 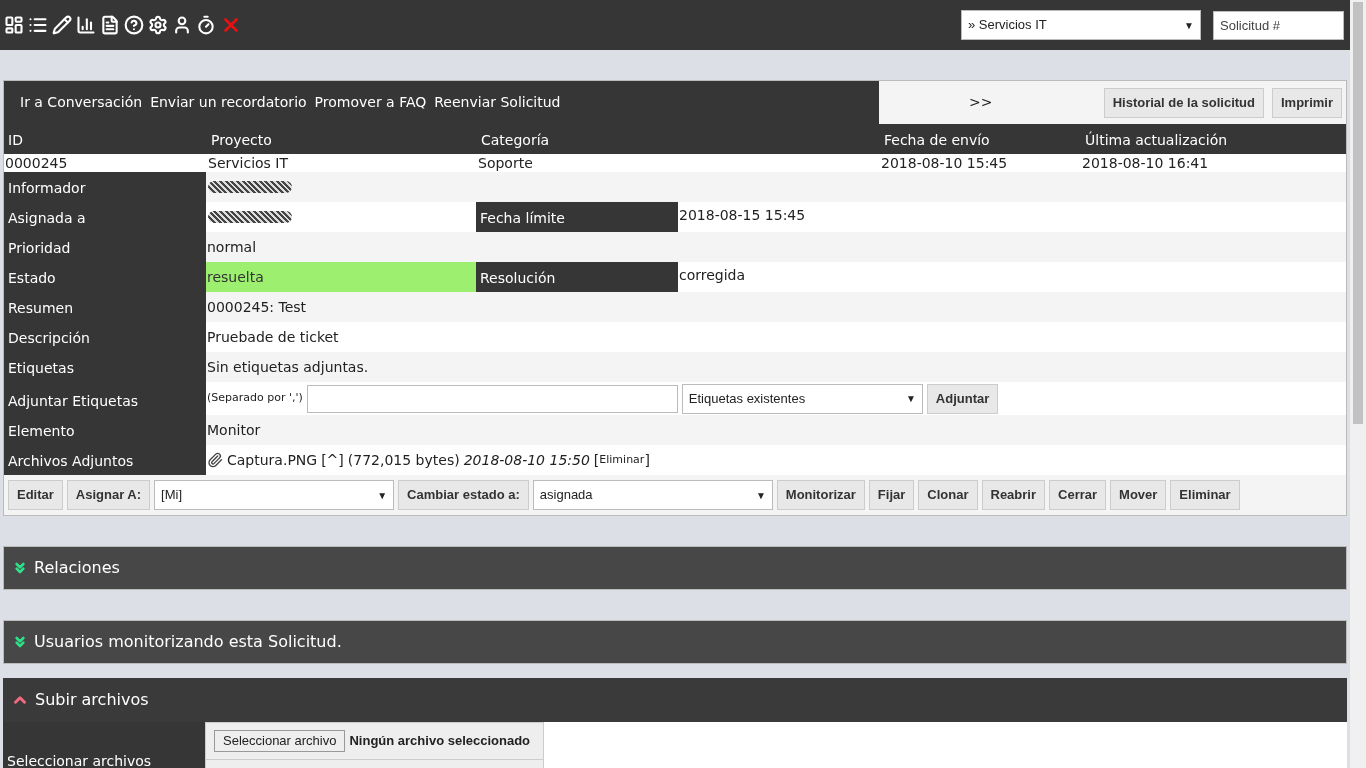 I want to click on action-button: Editar, so click(x=35, y=495).